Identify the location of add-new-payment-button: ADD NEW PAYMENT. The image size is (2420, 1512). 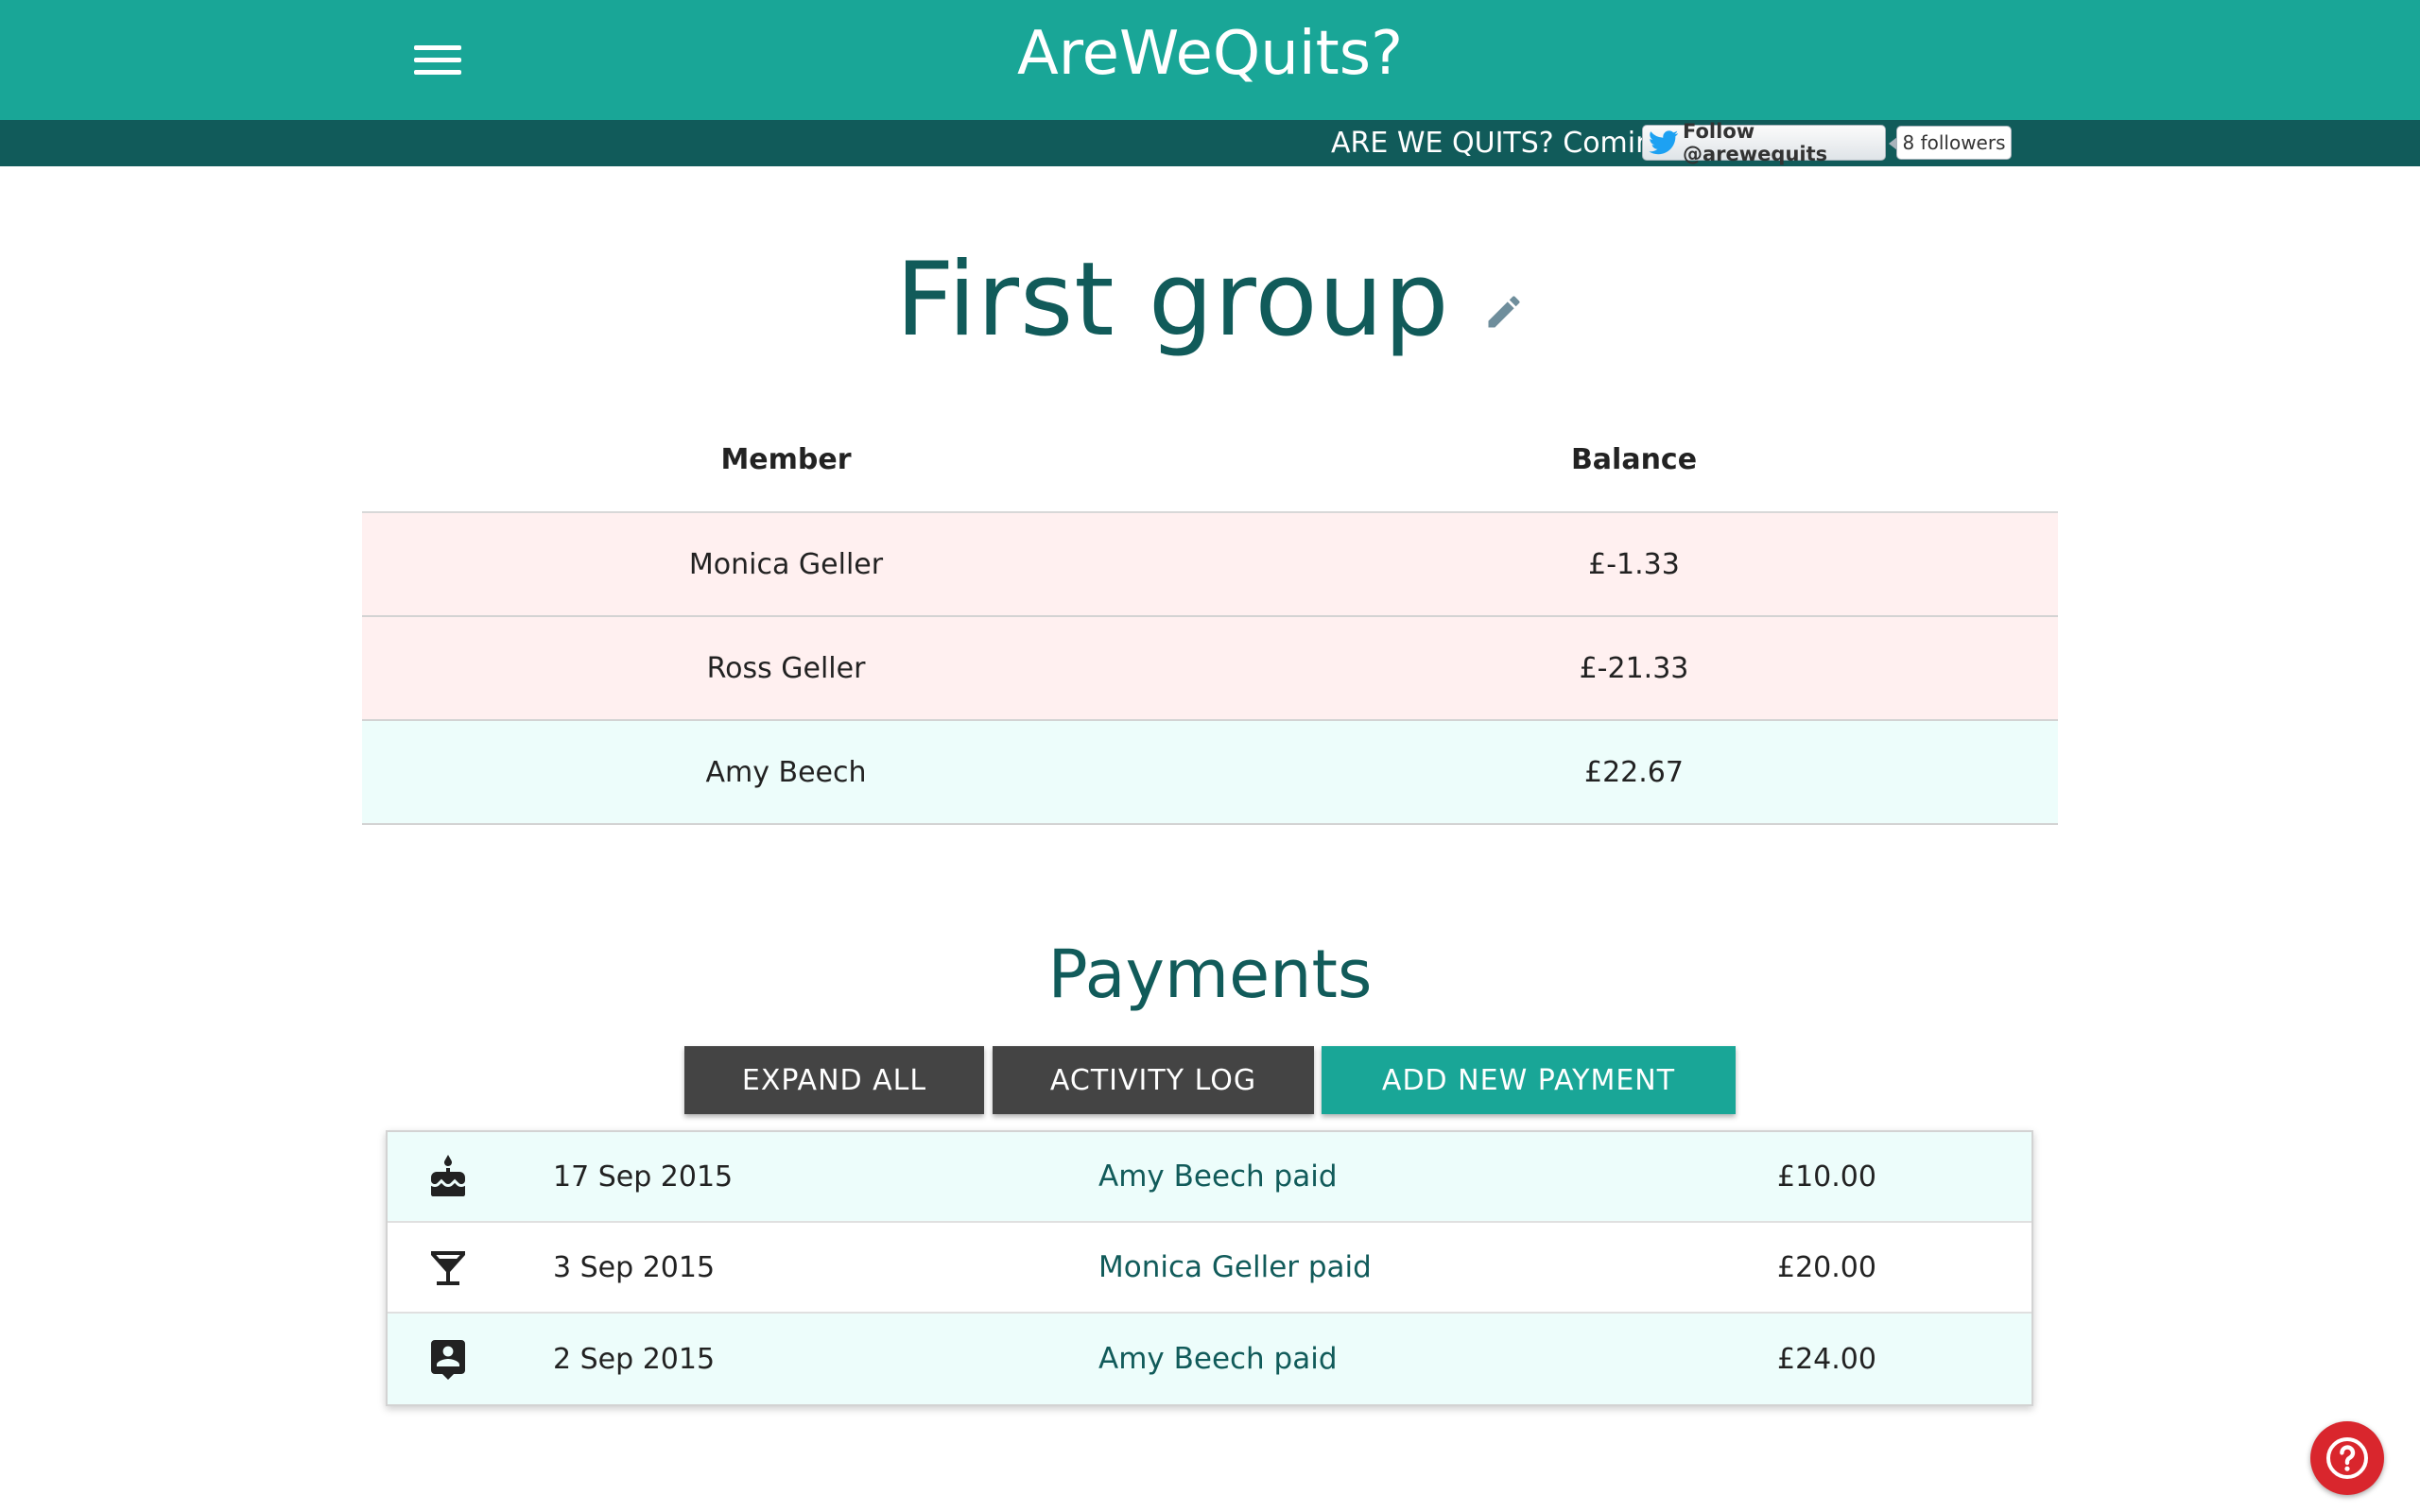
(1529, 1080).